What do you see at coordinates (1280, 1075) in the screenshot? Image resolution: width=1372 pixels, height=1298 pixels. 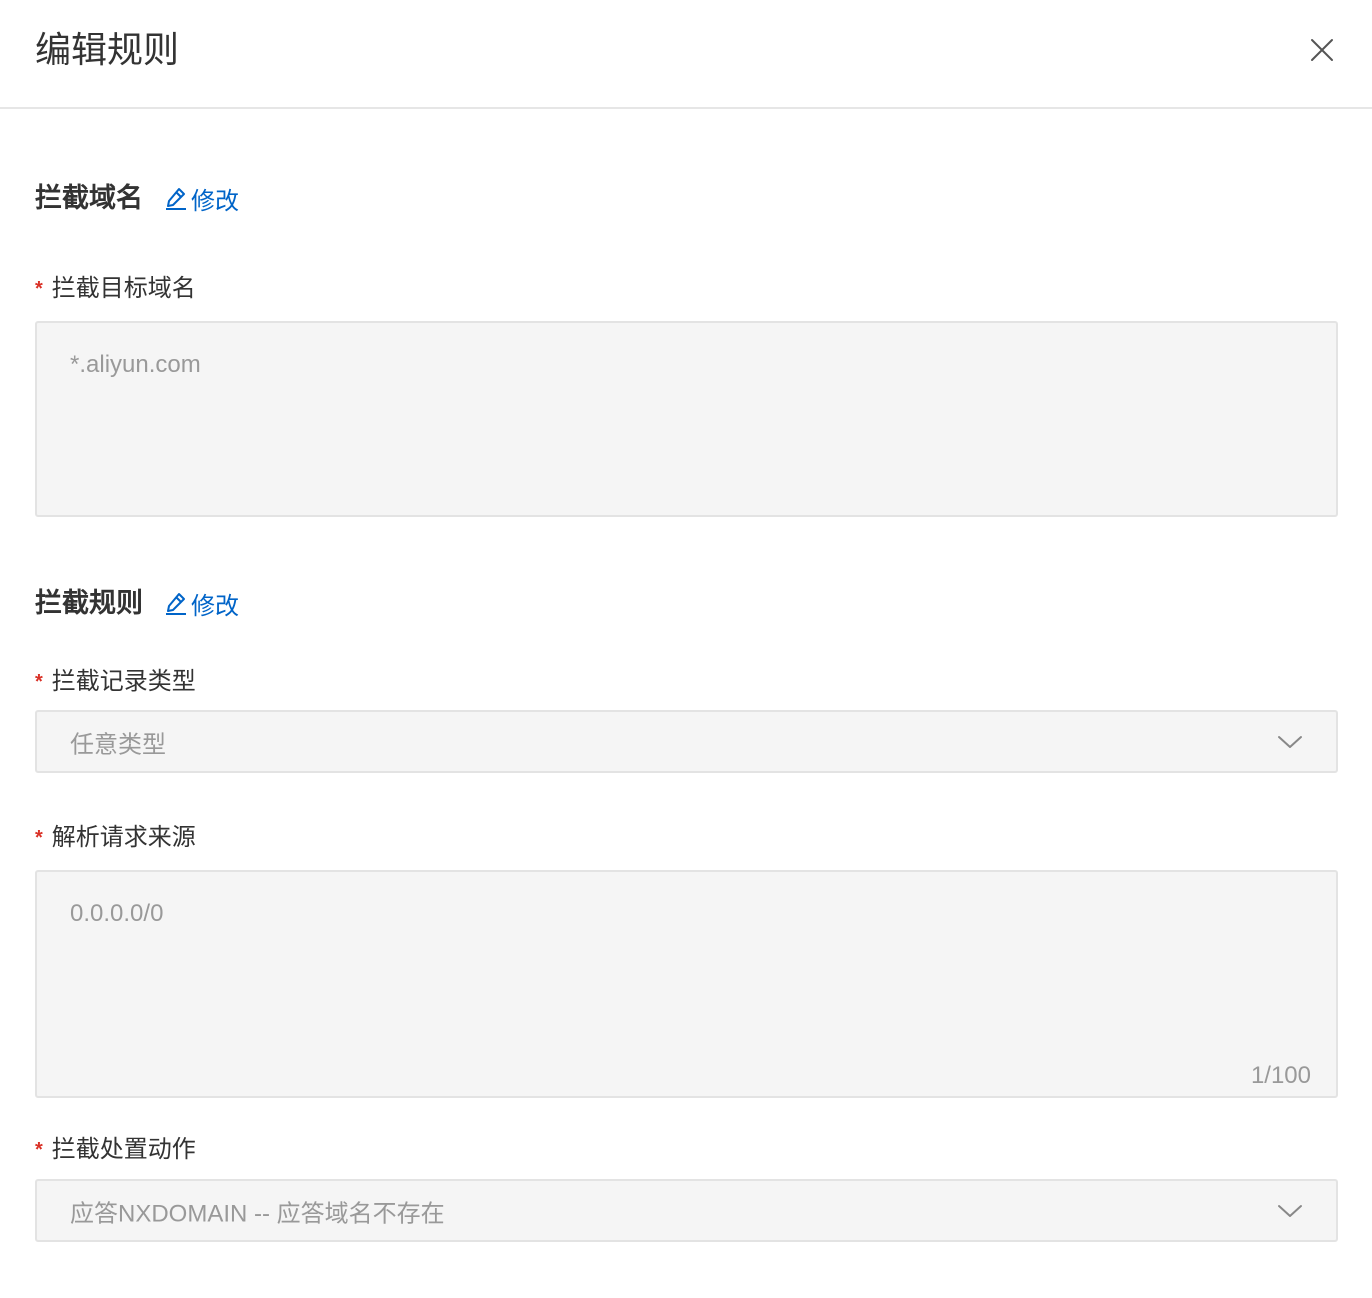 I see `char-counter: 1/100` at bounding box center [1280, 1075].